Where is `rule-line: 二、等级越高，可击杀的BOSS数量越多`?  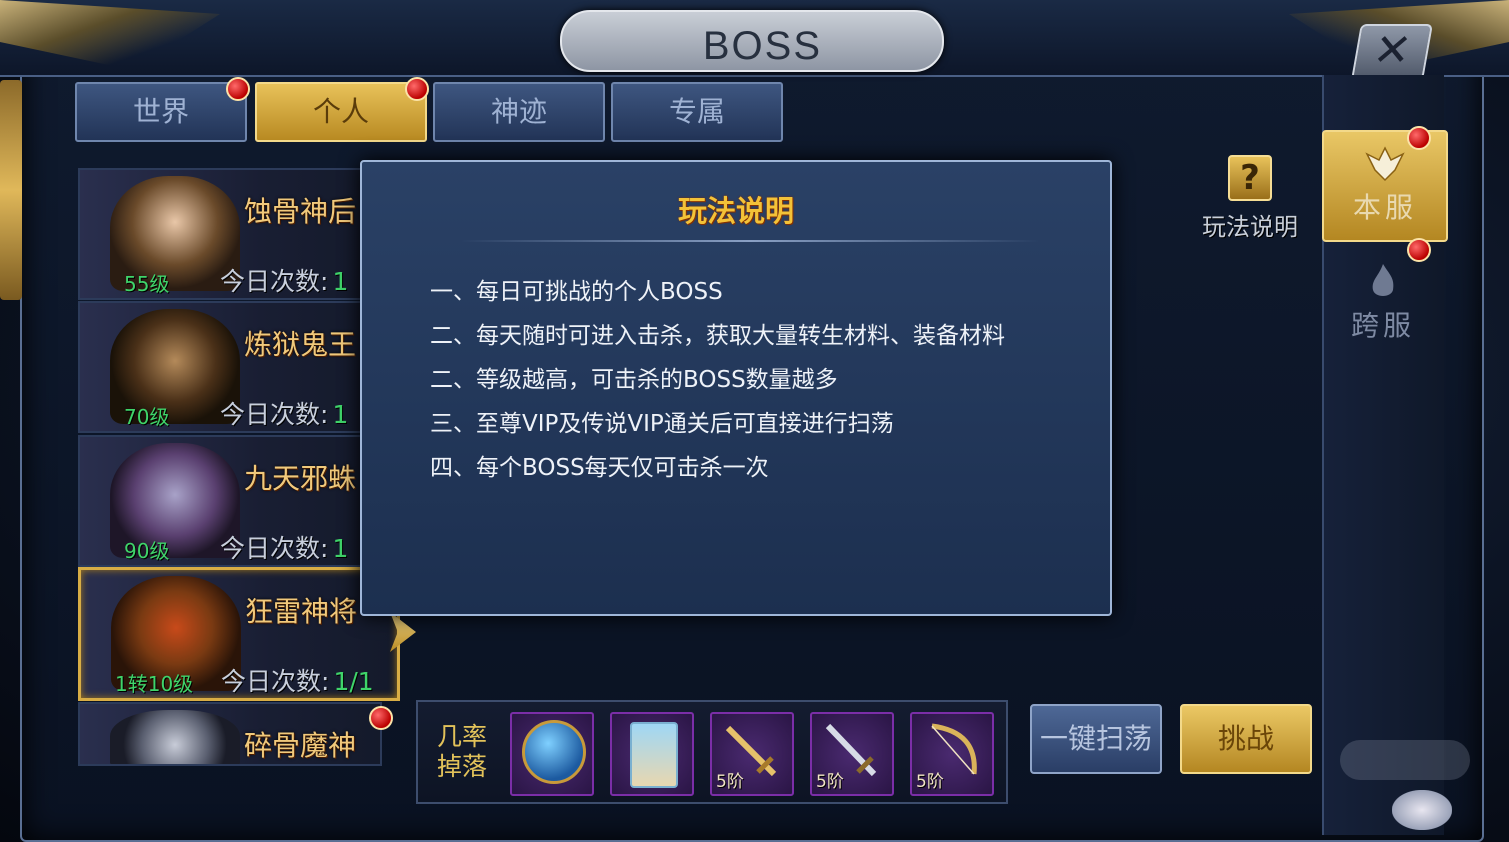
rule-line: 二、等级越高，可击杀的BOSS数量越多 is located at coordinates (634, 380).